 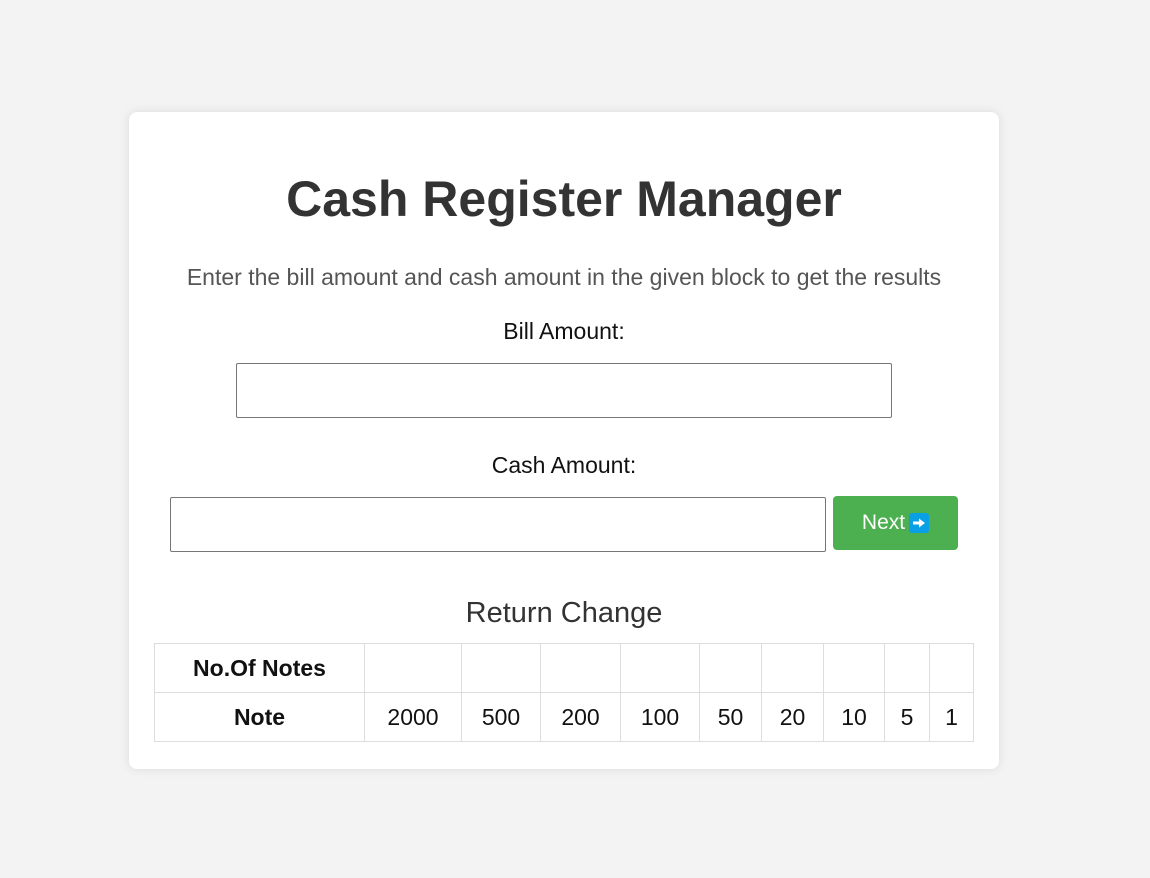 What do you see at coordinates (660, 717) in the screenshot?
I see `note-value-cell: 100` at bounding box center [660, 717].